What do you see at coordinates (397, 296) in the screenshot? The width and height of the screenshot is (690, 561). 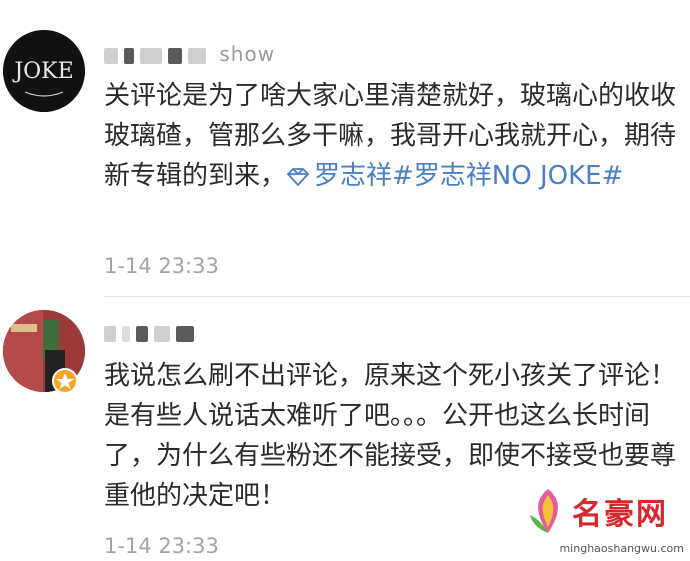 I see `divider` at bounding box center [397, 296].